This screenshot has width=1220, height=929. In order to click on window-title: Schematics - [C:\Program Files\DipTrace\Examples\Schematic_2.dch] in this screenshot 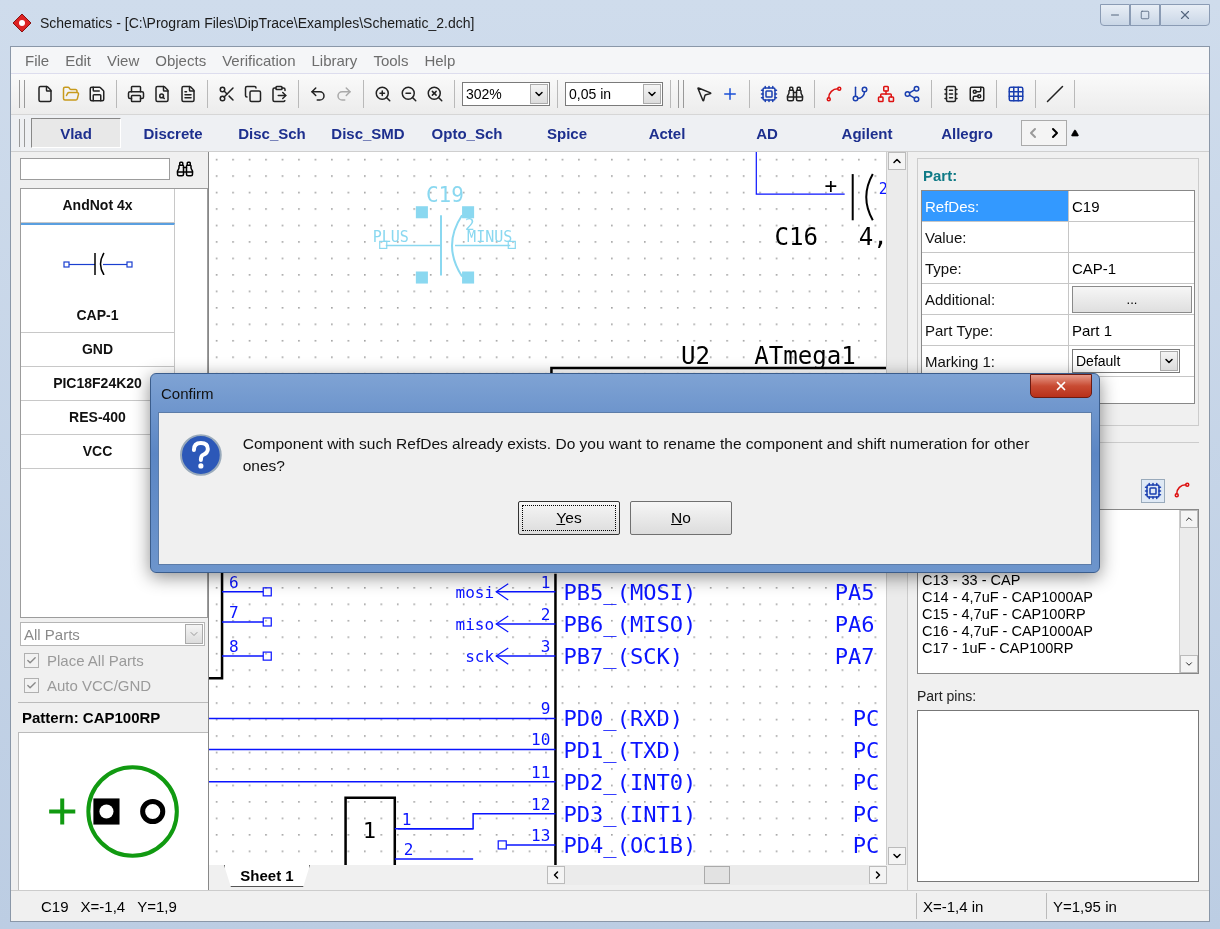, I will do `click(257, 23)`.